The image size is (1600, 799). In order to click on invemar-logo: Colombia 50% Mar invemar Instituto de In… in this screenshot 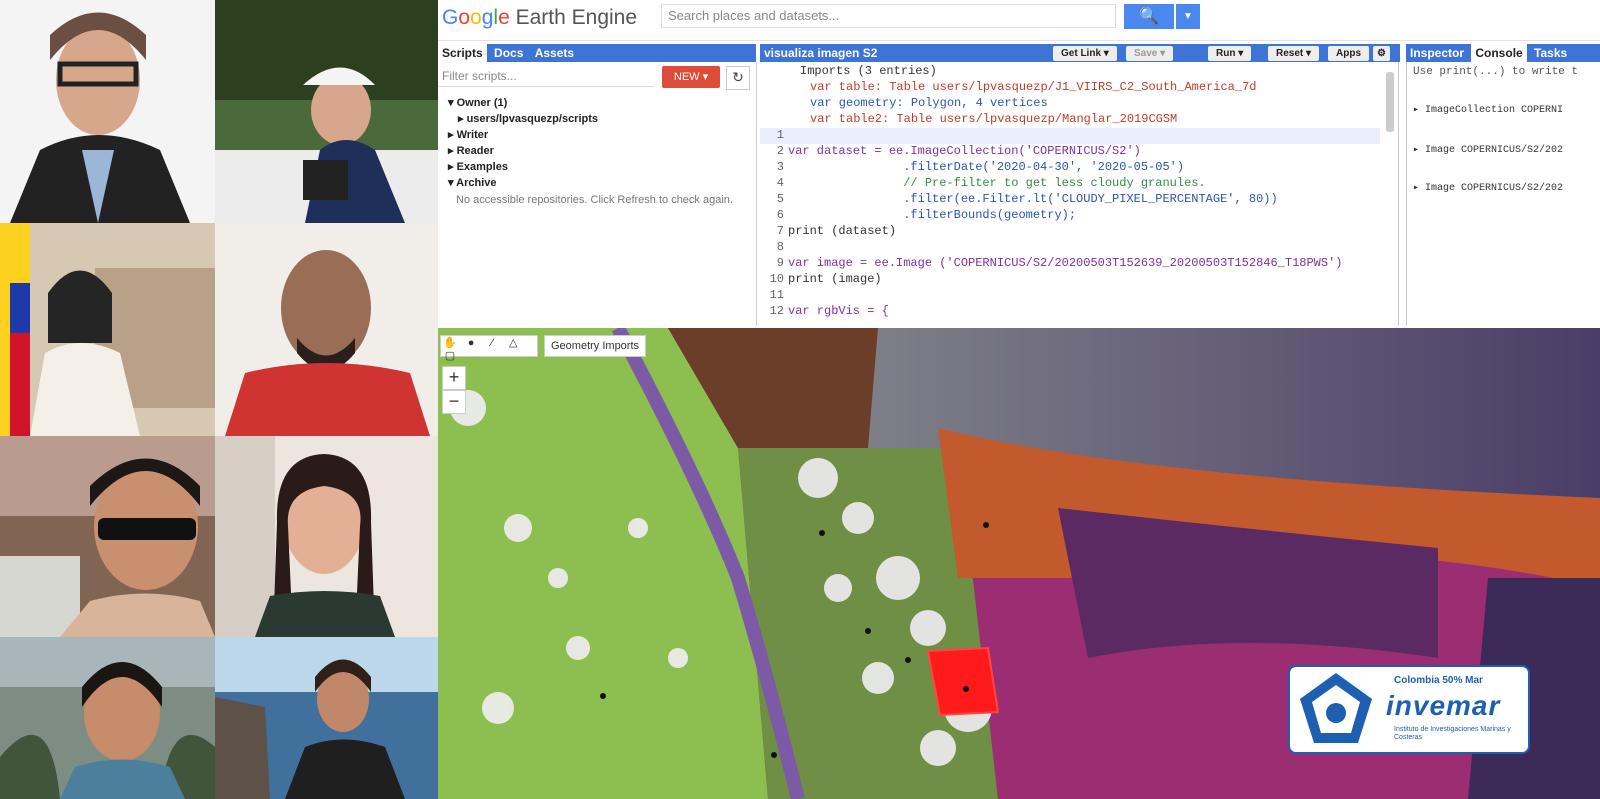, I will do `click(1409, 709)`.